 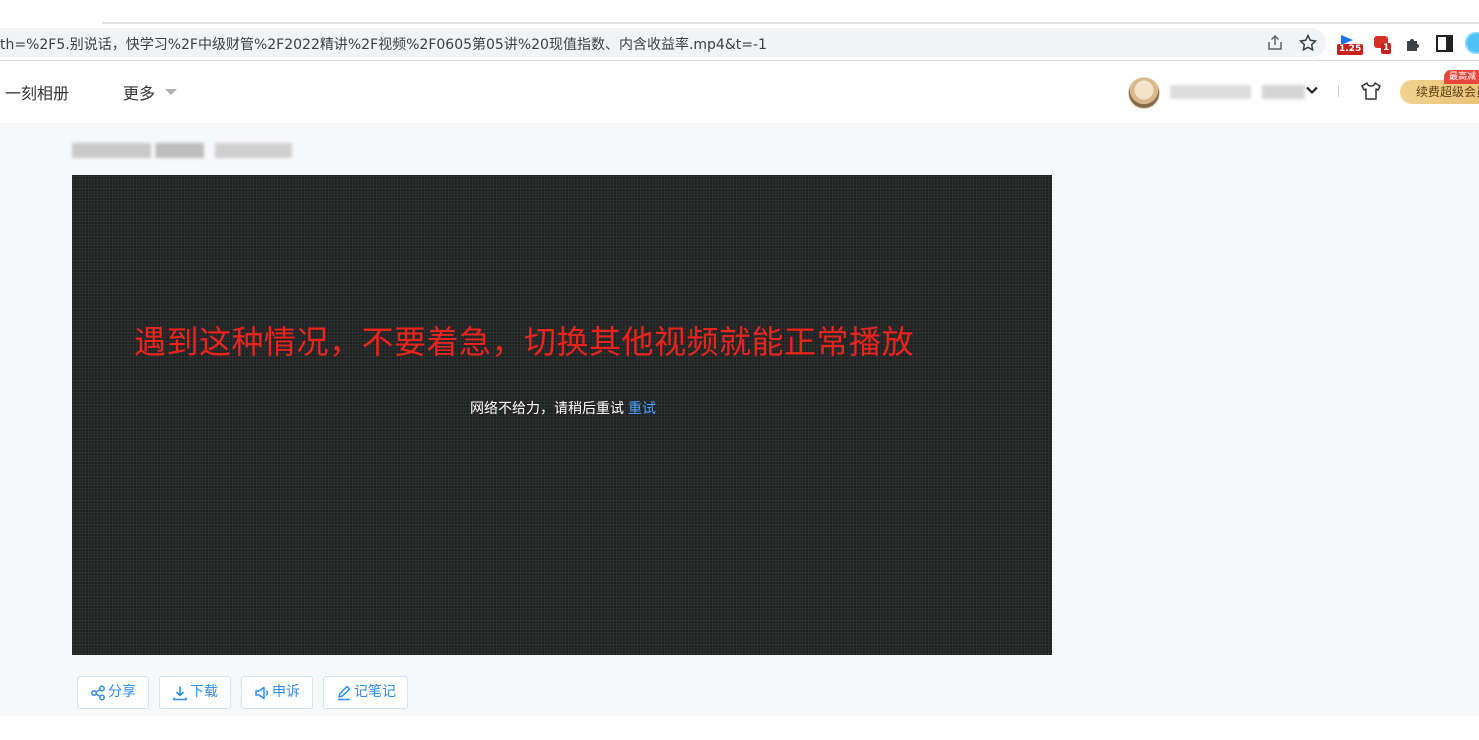 I want to click on puzzle-extensions-icon, so click(x=1414, y=44).